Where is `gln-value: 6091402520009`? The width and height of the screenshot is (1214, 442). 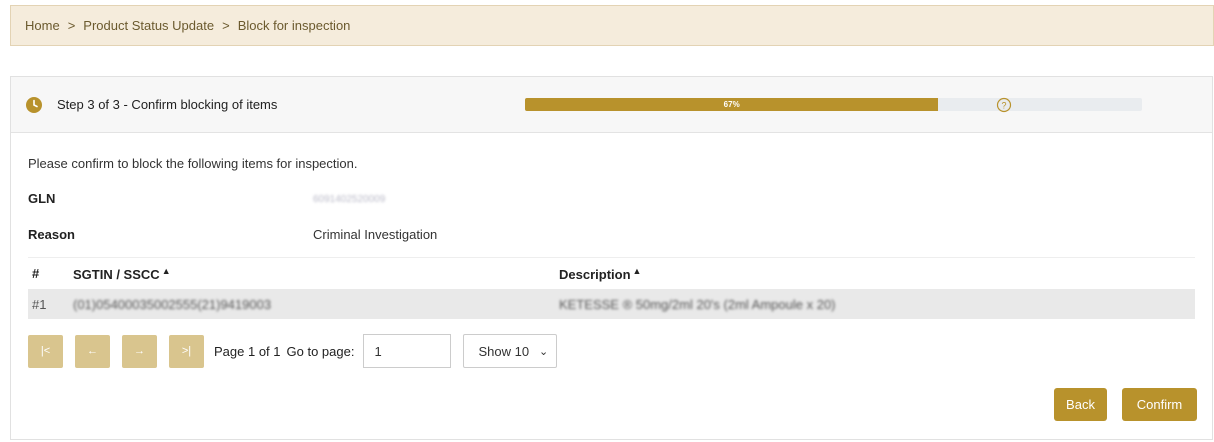
gln-value: 6091402520009 is located at coordinates (349, 199).